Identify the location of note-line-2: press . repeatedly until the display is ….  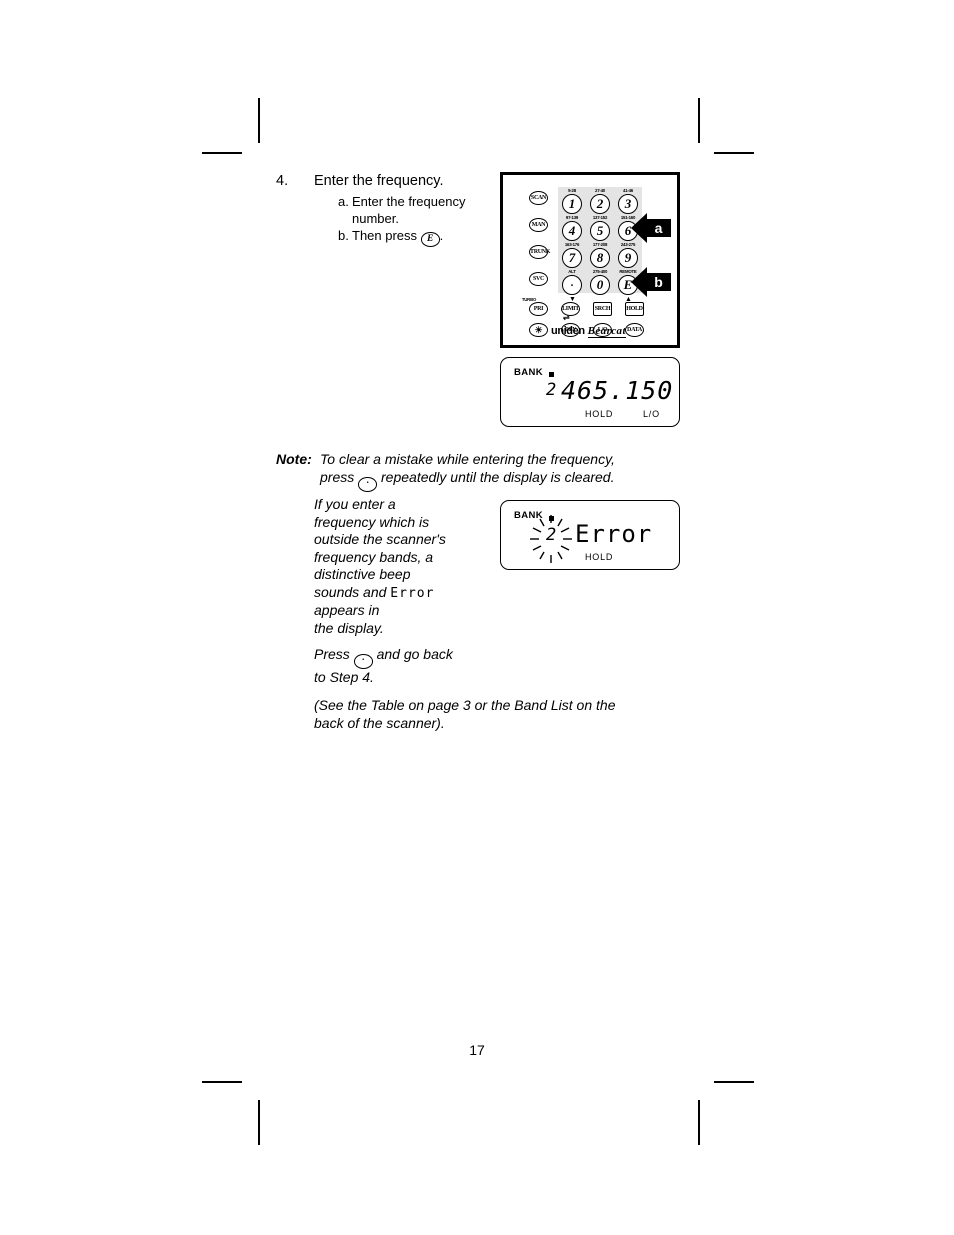
(498, 480).